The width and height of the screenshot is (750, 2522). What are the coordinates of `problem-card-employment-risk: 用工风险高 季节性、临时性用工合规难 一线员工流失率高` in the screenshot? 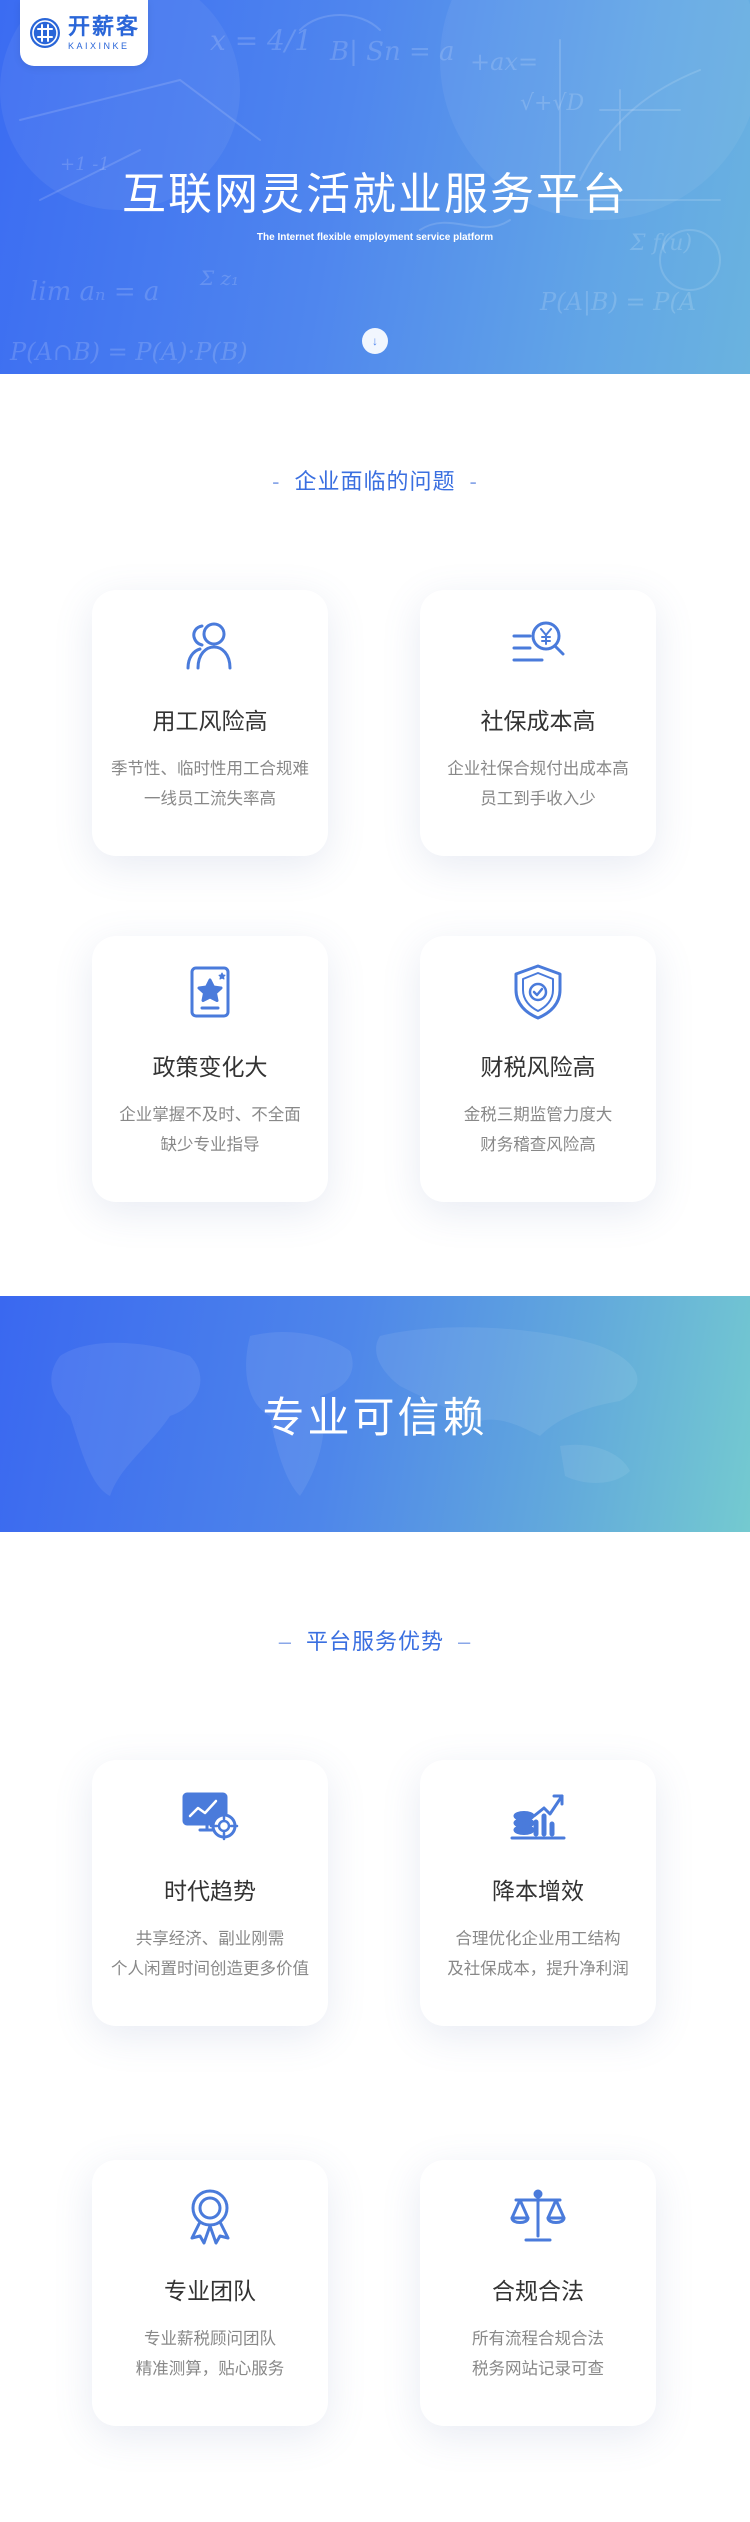 It's located at (210, 723).